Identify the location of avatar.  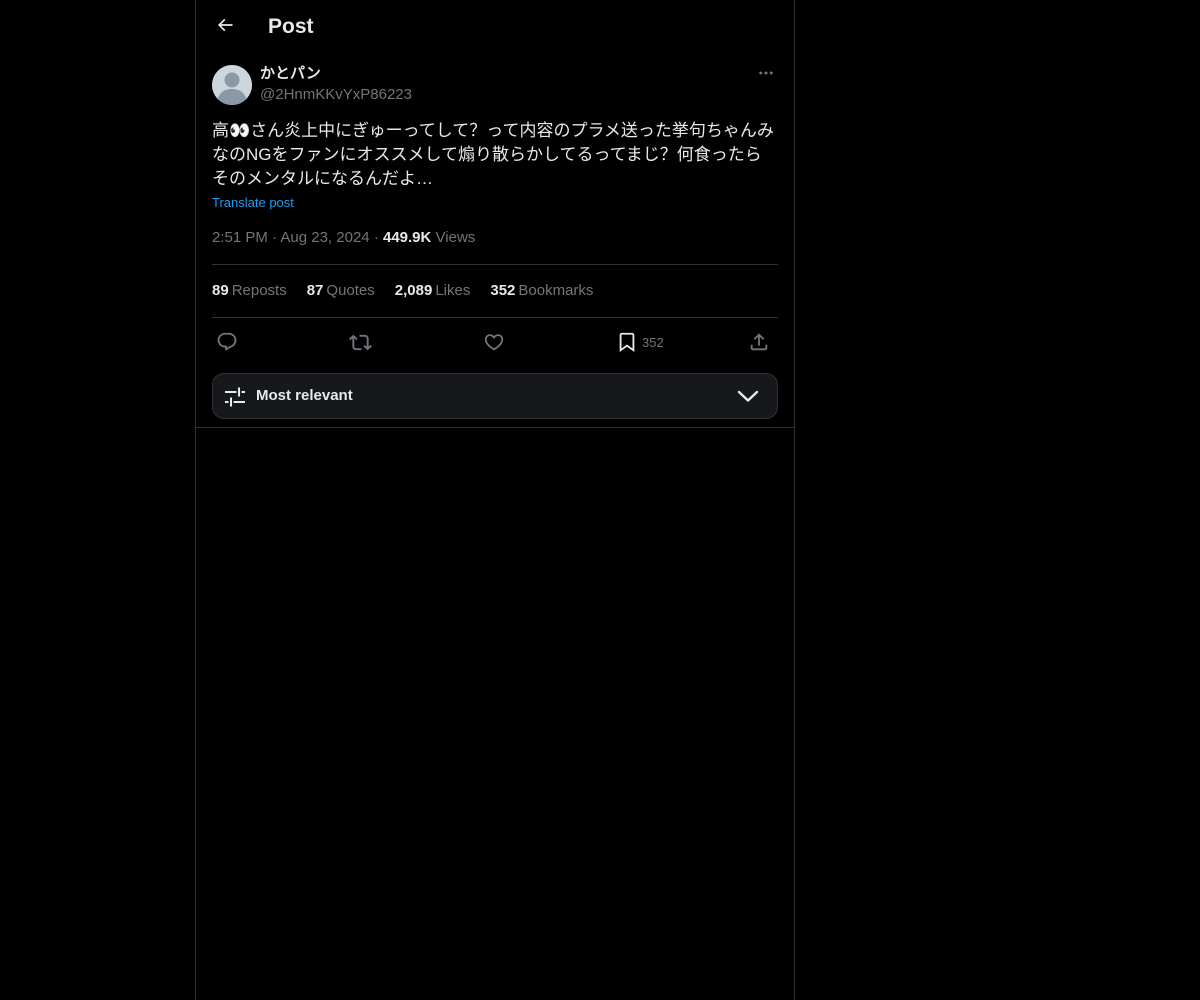
(232, 85).